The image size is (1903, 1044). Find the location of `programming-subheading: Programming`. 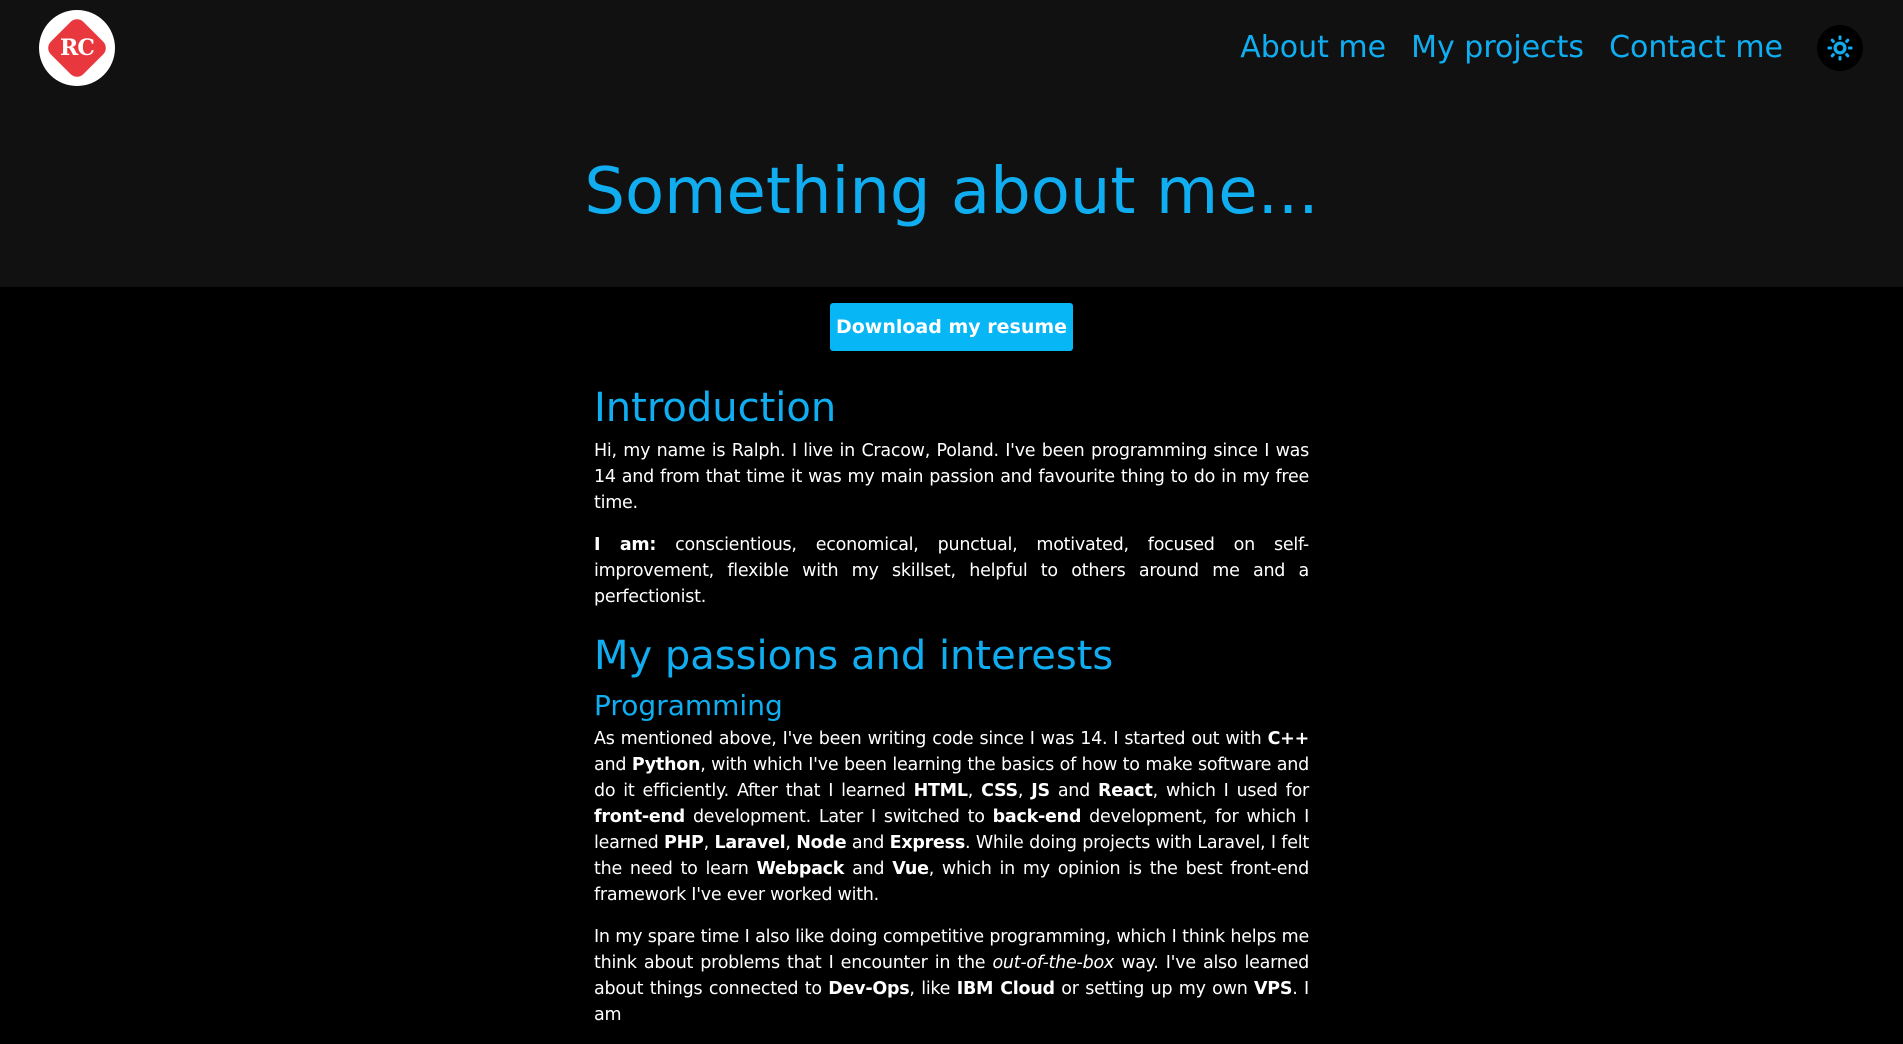

programming-subheading: Programming is located at coordinates (688, 705).